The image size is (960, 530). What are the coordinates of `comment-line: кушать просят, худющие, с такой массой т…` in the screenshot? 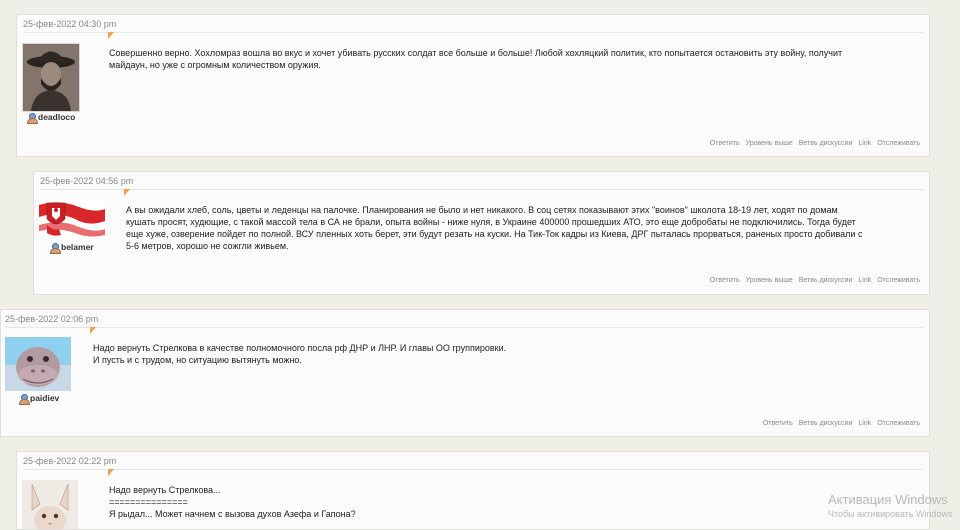 It's located at (491, 222).